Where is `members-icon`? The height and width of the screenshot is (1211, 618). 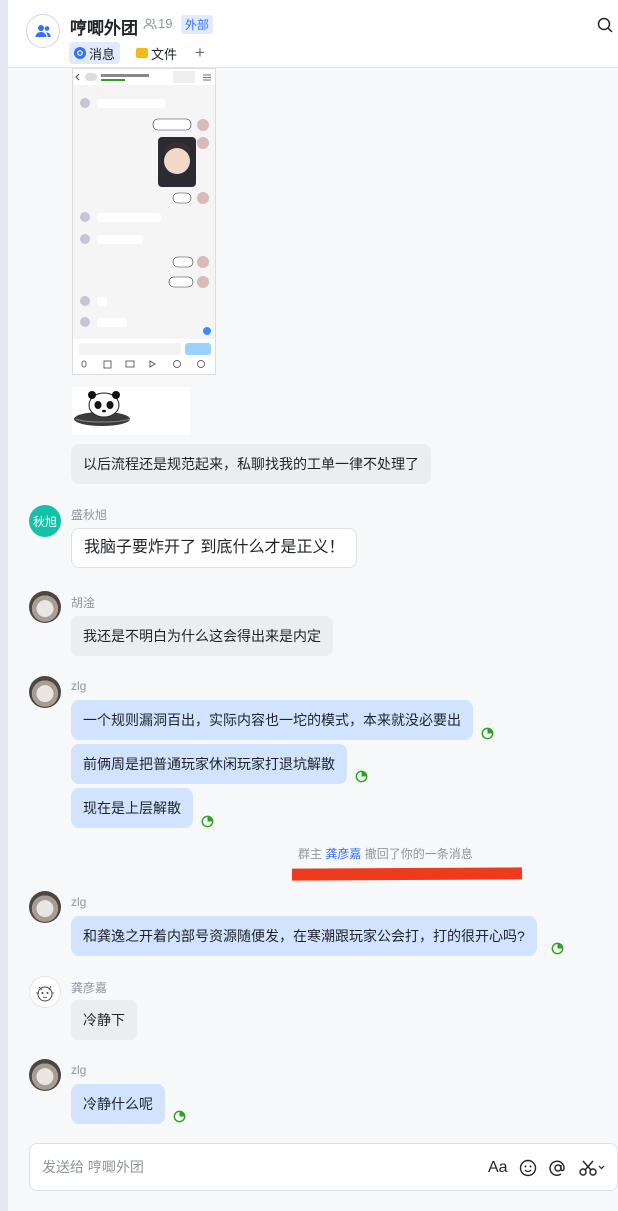 members-icon is located at coordinates (150, 24).